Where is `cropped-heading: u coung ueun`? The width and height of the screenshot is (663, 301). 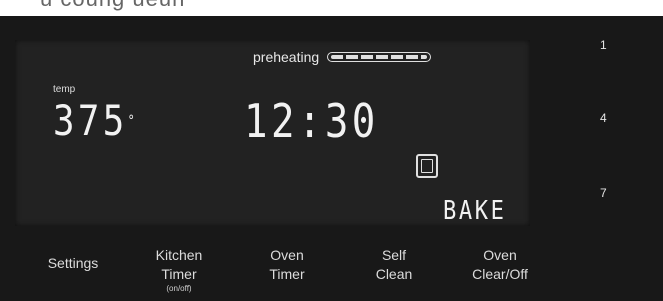
cropped-heading: u coung ueun is located at coordinates (112, 6).